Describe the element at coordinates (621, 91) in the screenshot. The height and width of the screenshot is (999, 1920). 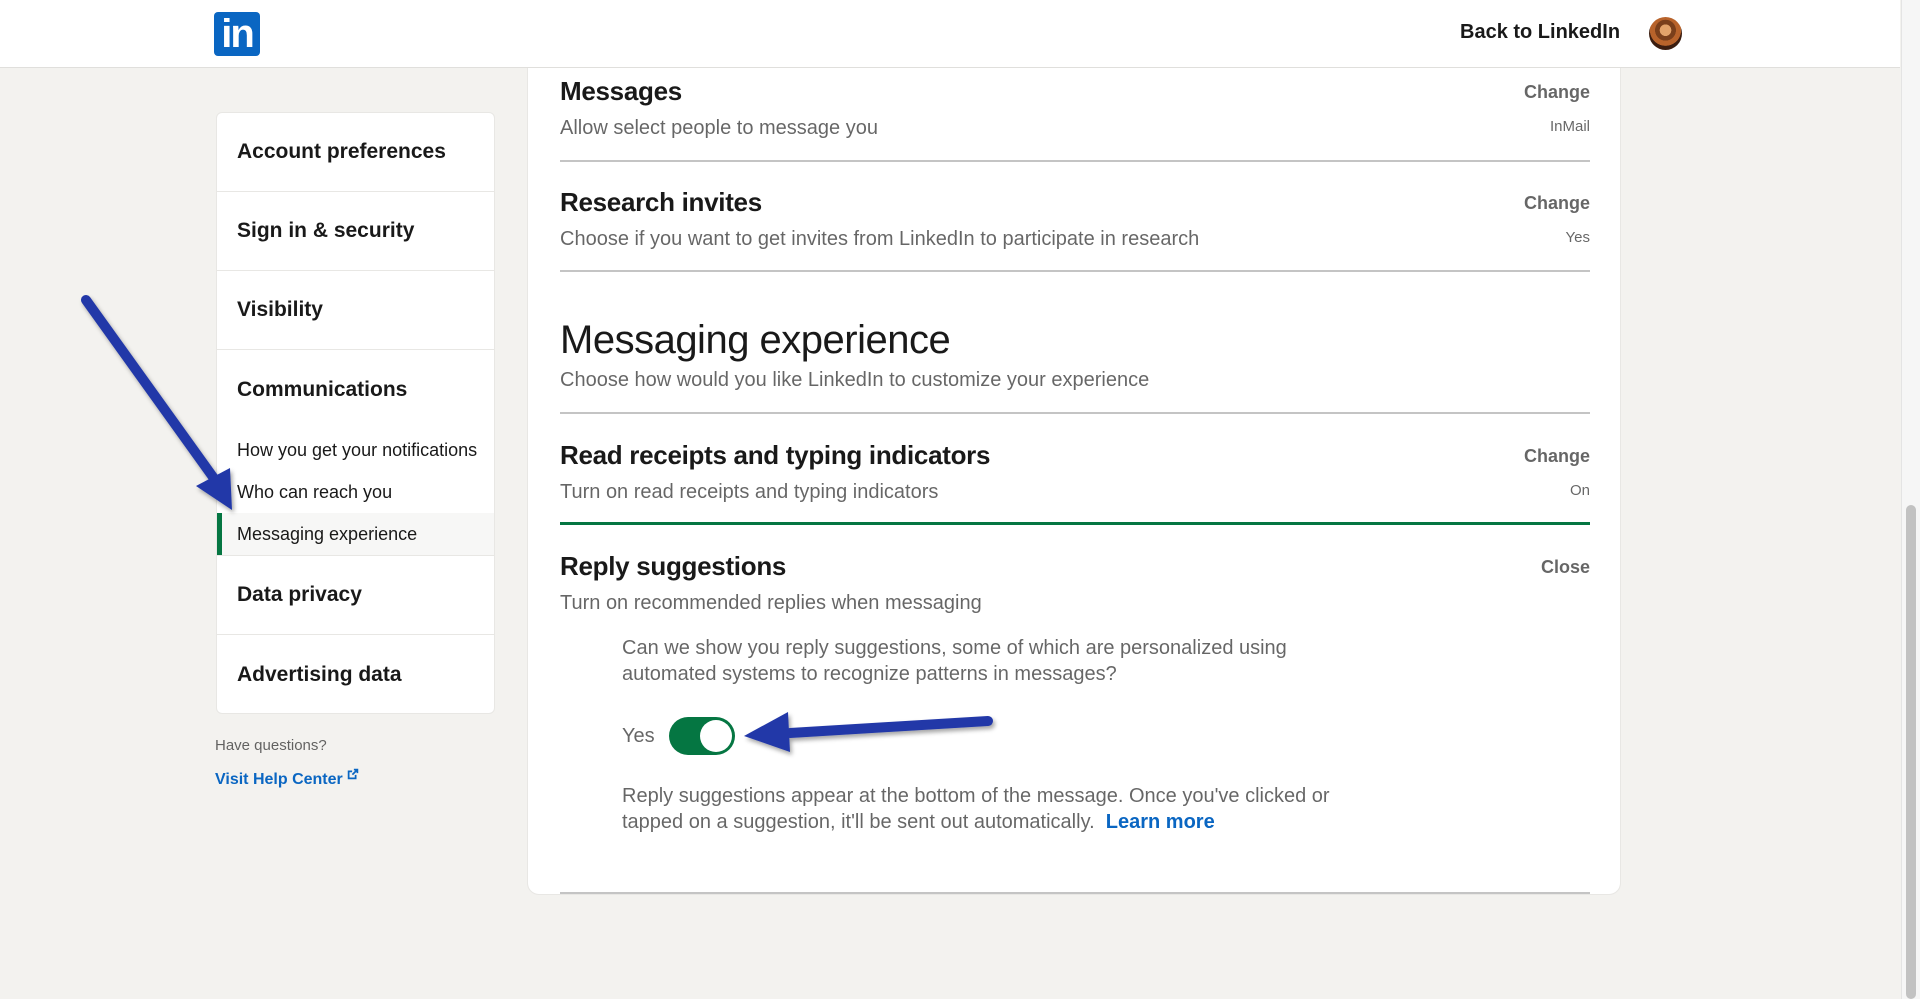
I see `setting-title: Messages` at that location.